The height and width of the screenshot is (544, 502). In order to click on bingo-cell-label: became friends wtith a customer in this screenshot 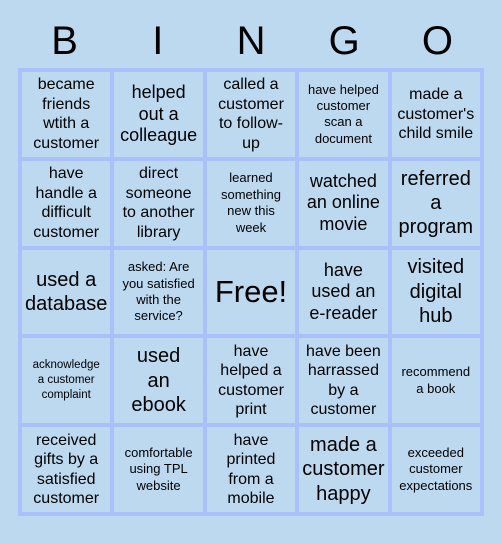, I will do `click(66, 114)`.